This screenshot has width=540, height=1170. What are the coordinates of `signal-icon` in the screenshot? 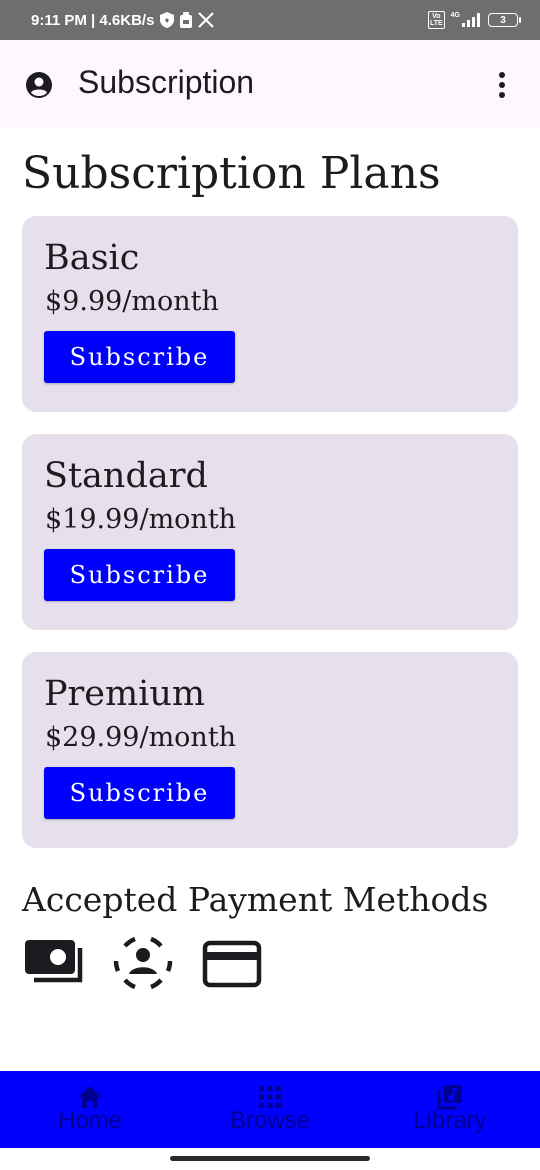 It's located at (472, 20).